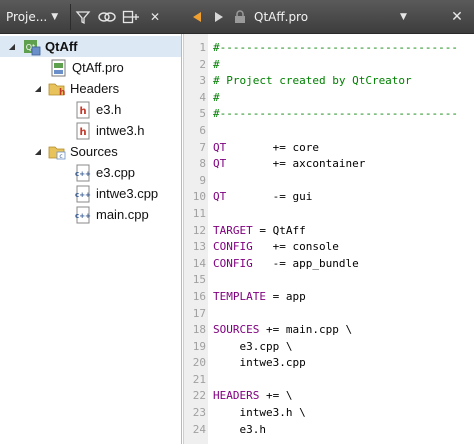 The height and width of the screenshot is (444, 474). I want to click on code-line: 18 SOURCES += main.cpp \, so click(329, 330).